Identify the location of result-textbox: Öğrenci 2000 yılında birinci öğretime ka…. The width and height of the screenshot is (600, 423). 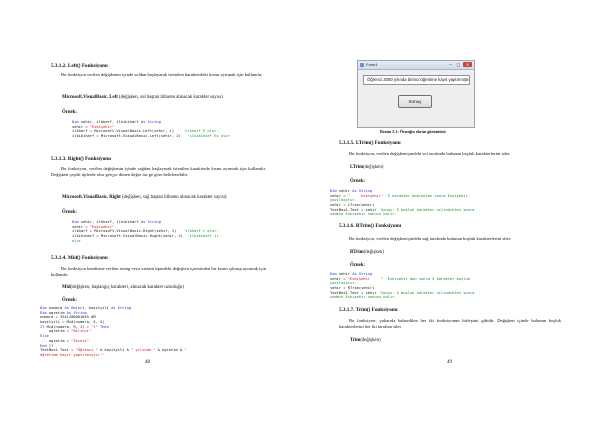
(416, 80).